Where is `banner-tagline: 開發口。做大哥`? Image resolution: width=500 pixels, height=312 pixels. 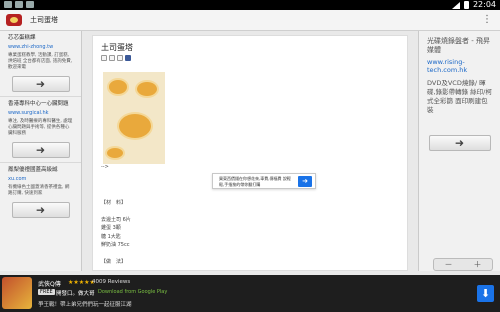 banner-tagline: 開發口。做大哥 is located at coordinates (75, 294).